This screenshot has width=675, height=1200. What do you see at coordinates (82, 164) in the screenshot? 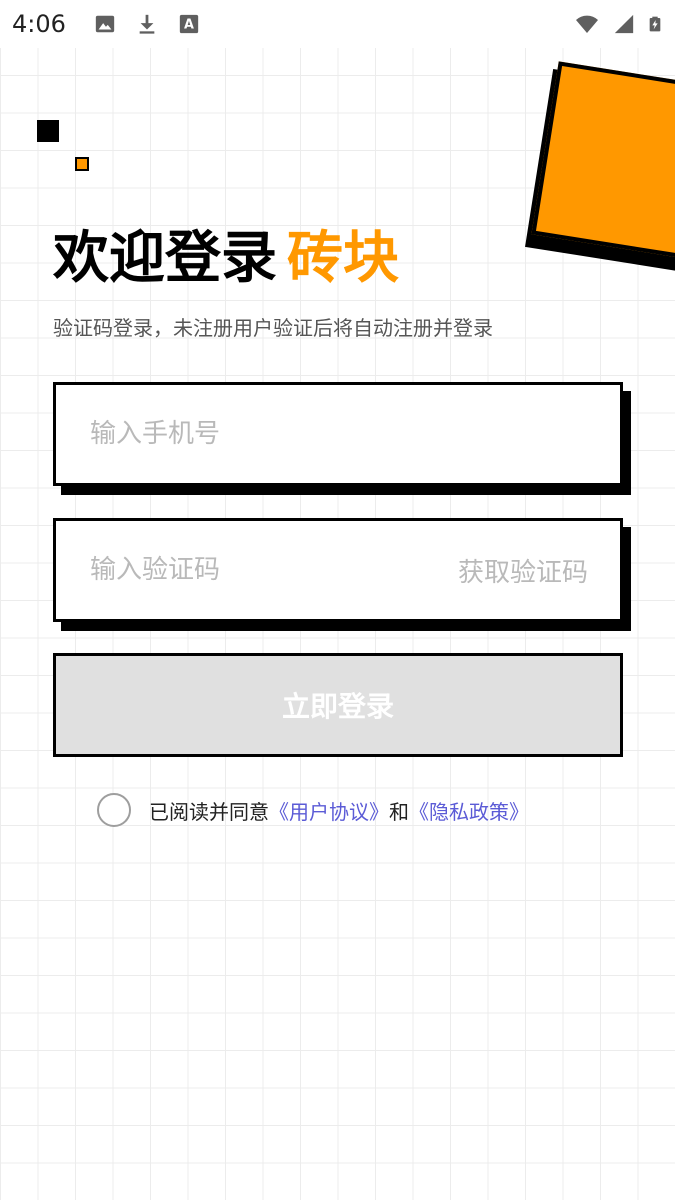
I see `decor-small-orange-square` at bounding box center [82, 164].